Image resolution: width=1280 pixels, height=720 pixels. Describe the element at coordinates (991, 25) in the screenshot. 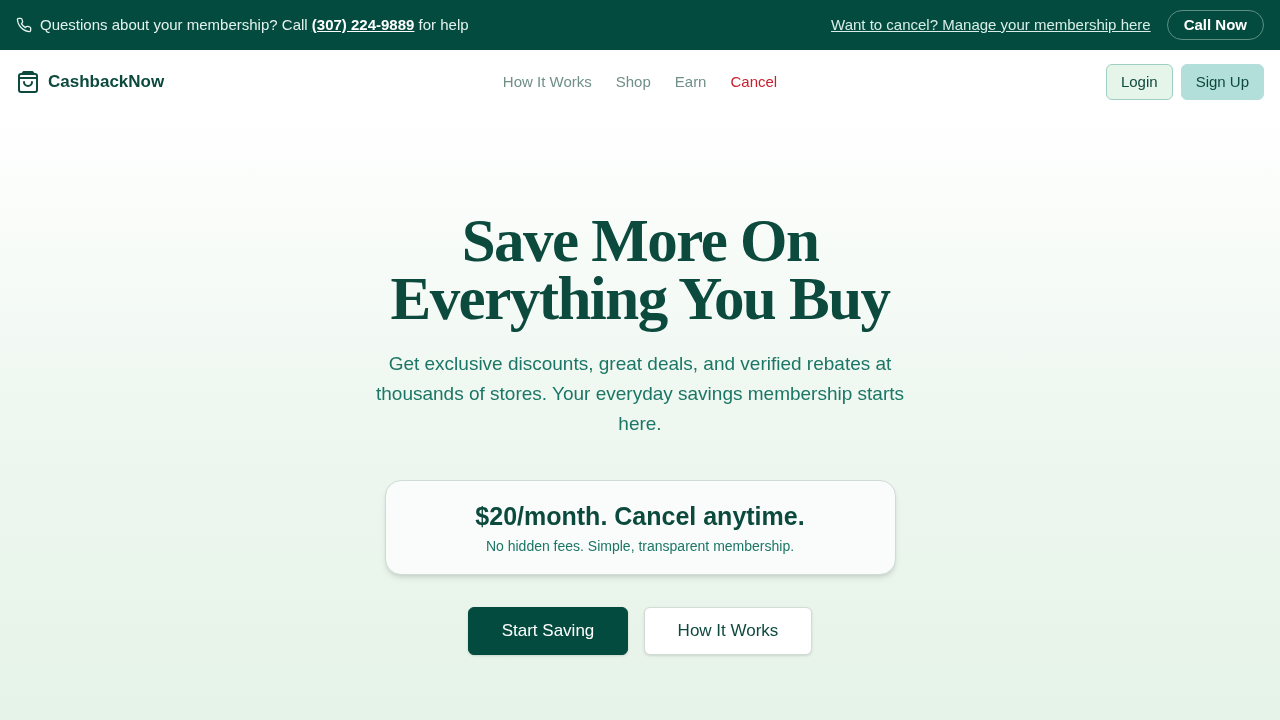

I see `manage-membership-link: Want to cancel? Manage your membership here` at that location.